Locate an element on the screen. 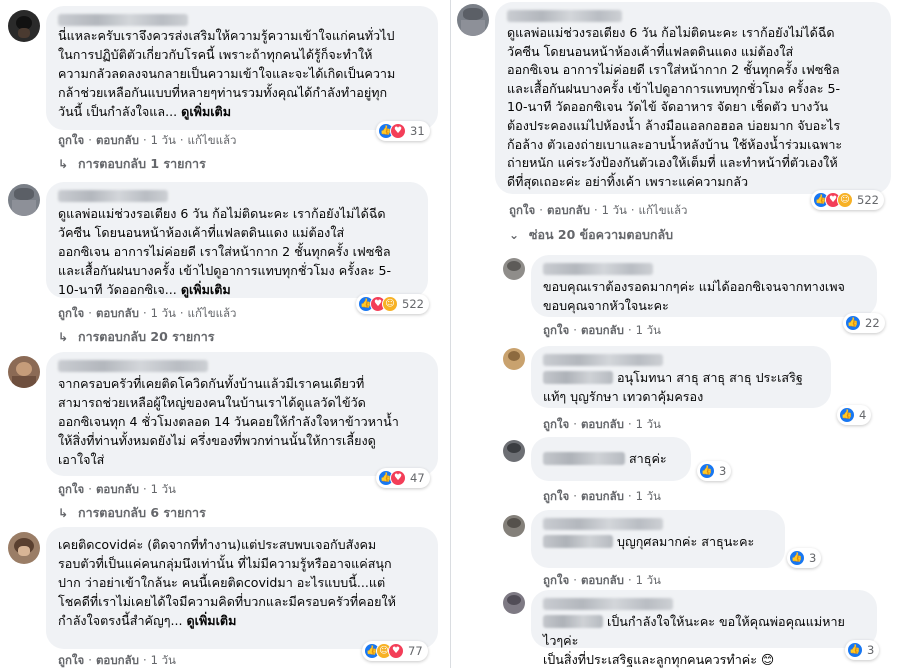 The height and width of the screenshot is (668, 900). reaction-summary: 👍 ☺ ♥ 77 is located at coordinates (395, 651).